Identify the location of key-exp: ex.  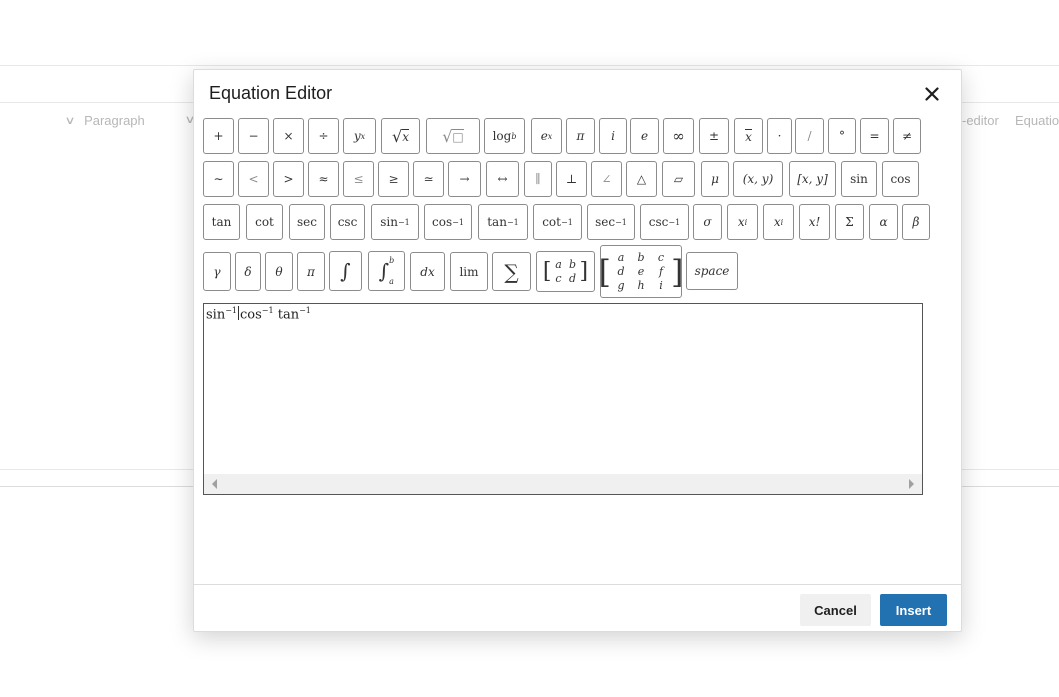
(546, 136).